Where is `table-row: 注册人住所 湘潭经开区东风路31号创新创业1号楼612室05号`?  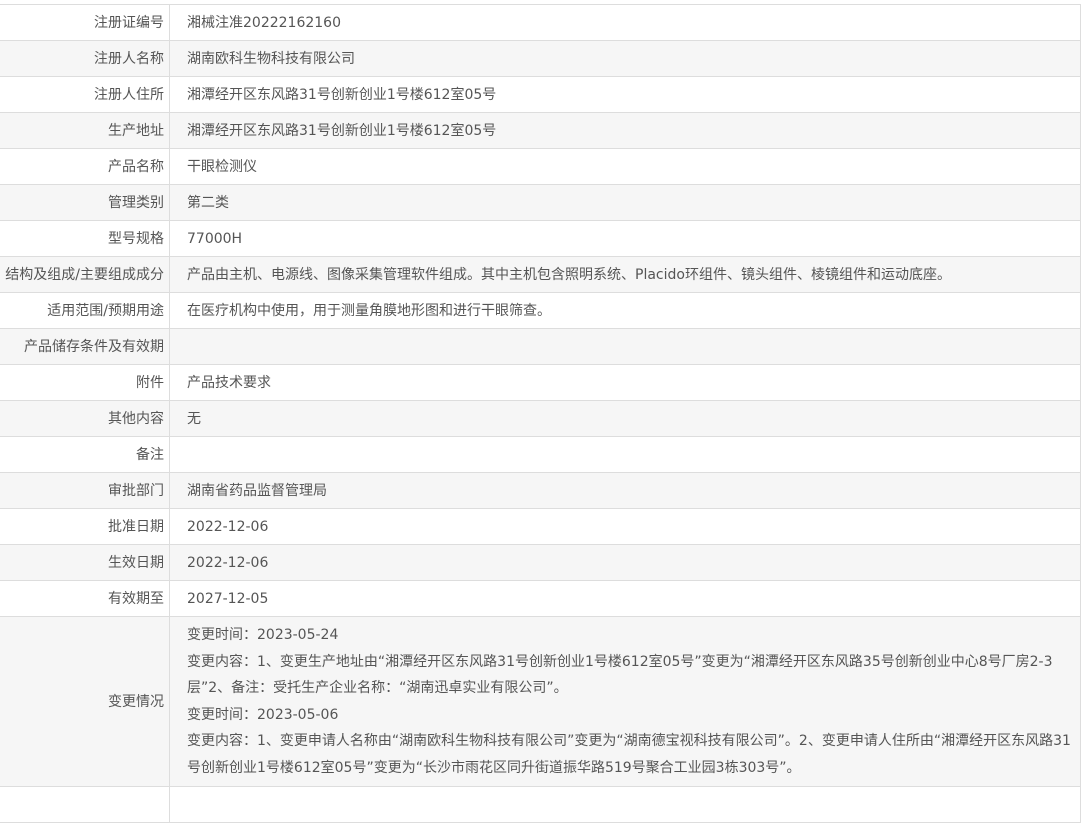 table-row: 注册人住所 湘潭经开区东风路31号创新创业1号楼612室05号 is located at coordinates (540, 94).